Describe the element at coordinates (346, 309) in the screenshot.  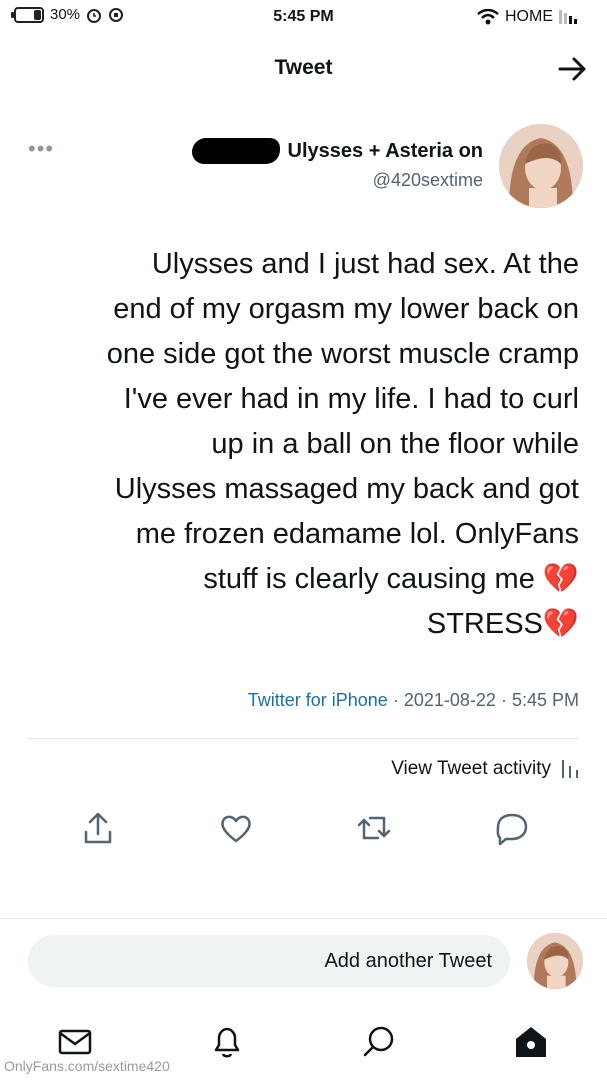
I see `tweet-line: end of my orgasm my lower back on` at that location.